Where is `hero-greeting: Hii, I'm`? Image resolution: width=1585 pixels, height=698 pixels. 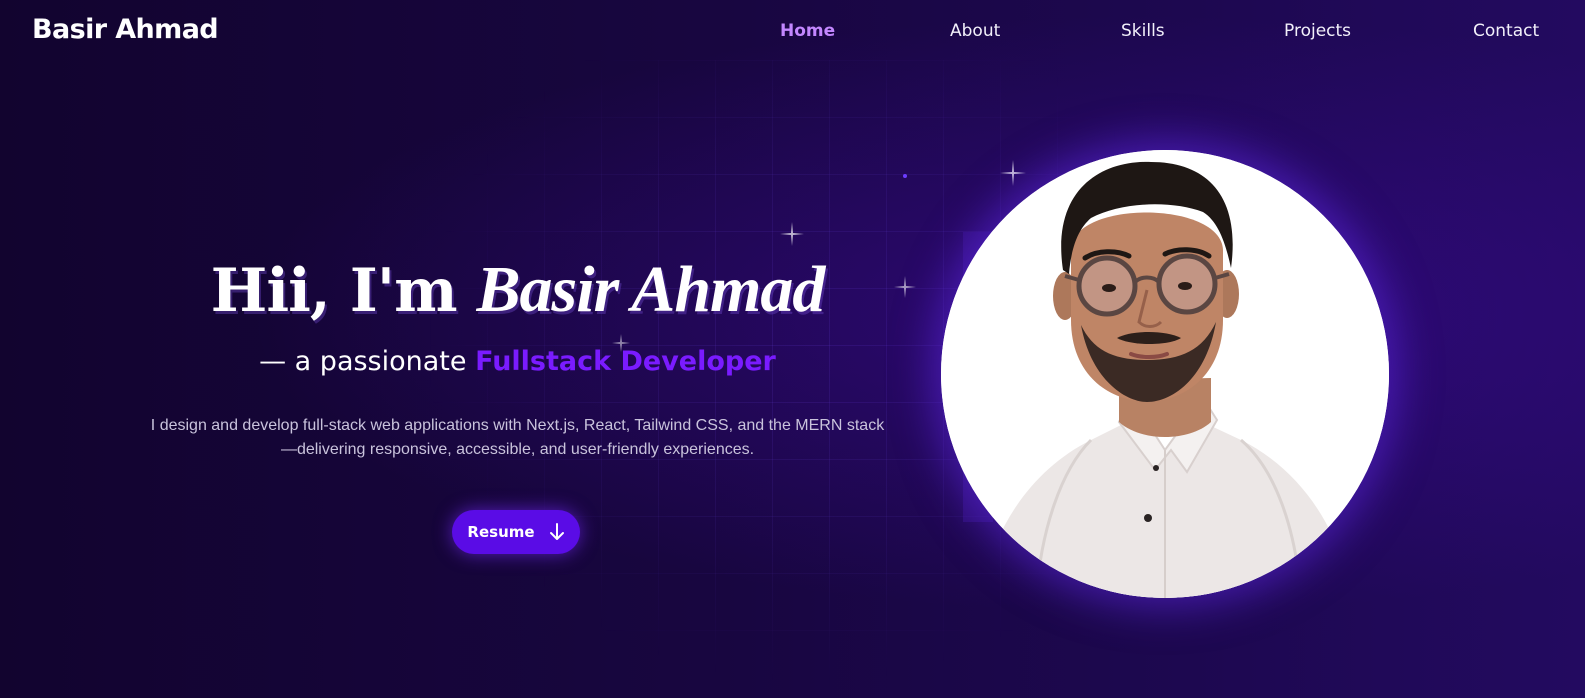
hero-greeting: Hii, I'm is located at coordinates (334, 291).